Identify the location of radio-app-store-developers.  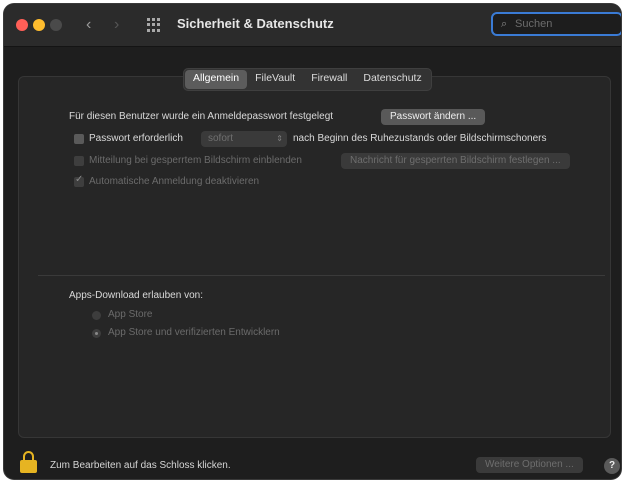
(96, 333).